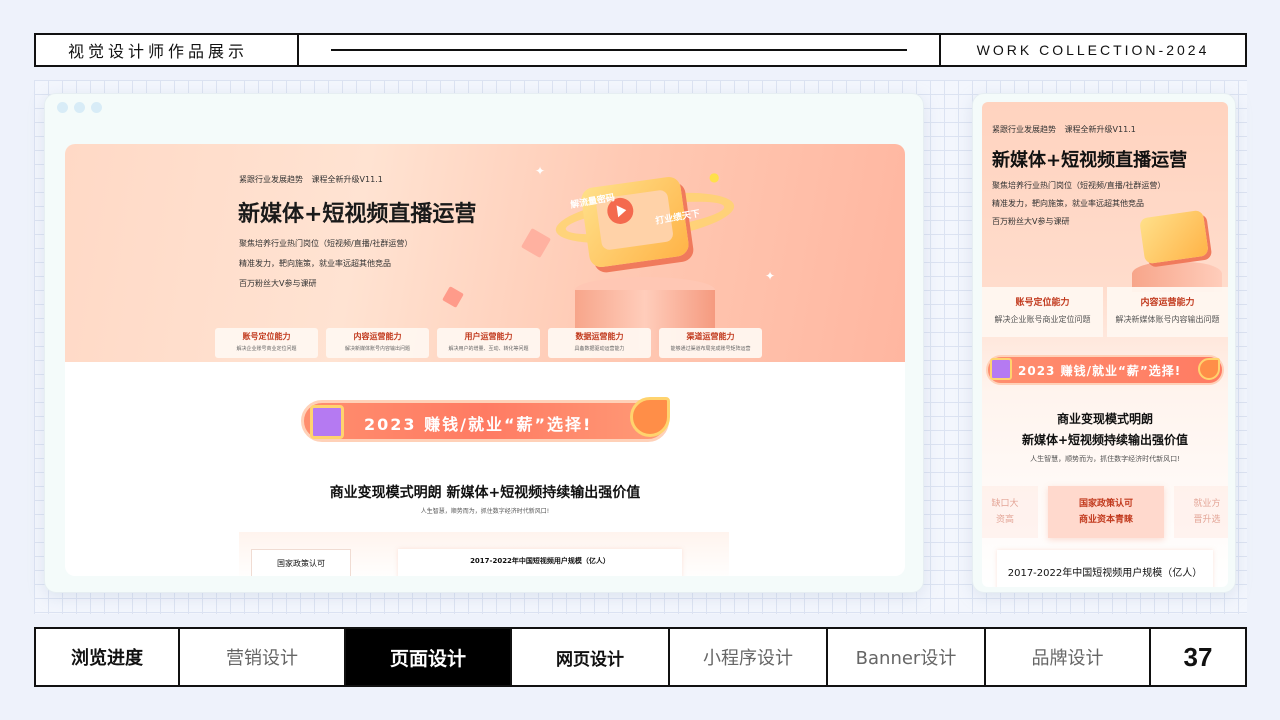 Image resolution: width=1280 pixels, height=720 pixels. I want to click on mobile-chart-card-title: 2017-2022年中国短视频用户规模（亿人）, so click(1105, 568).